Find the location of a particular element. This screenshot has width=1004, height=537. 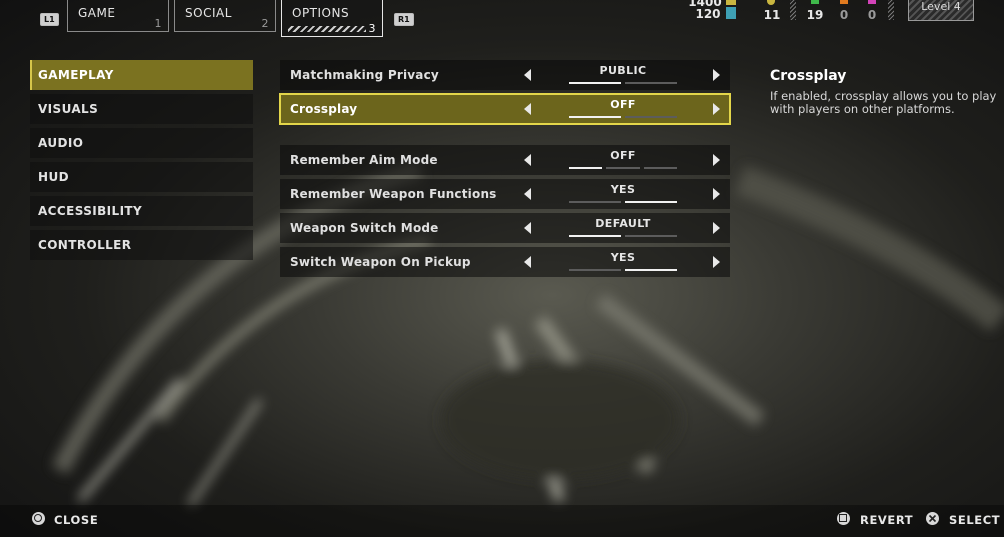

tab-number: 1 is located at coordinates (158, 23).